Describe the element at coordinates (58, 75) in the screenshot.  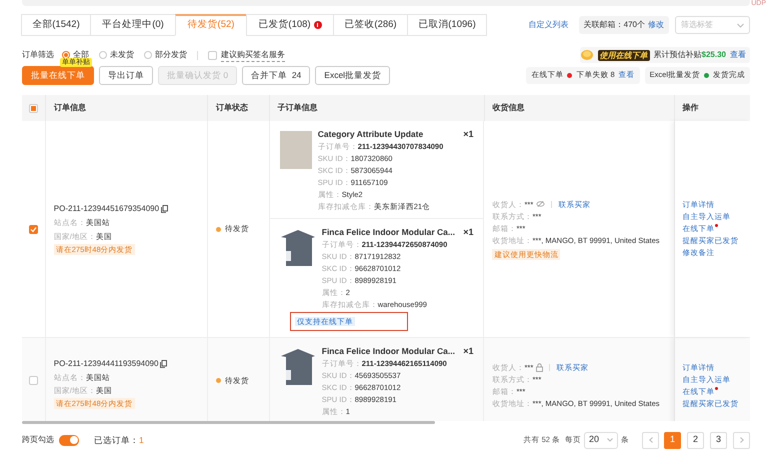
I see `action-button: 批量在线下单` at that location.